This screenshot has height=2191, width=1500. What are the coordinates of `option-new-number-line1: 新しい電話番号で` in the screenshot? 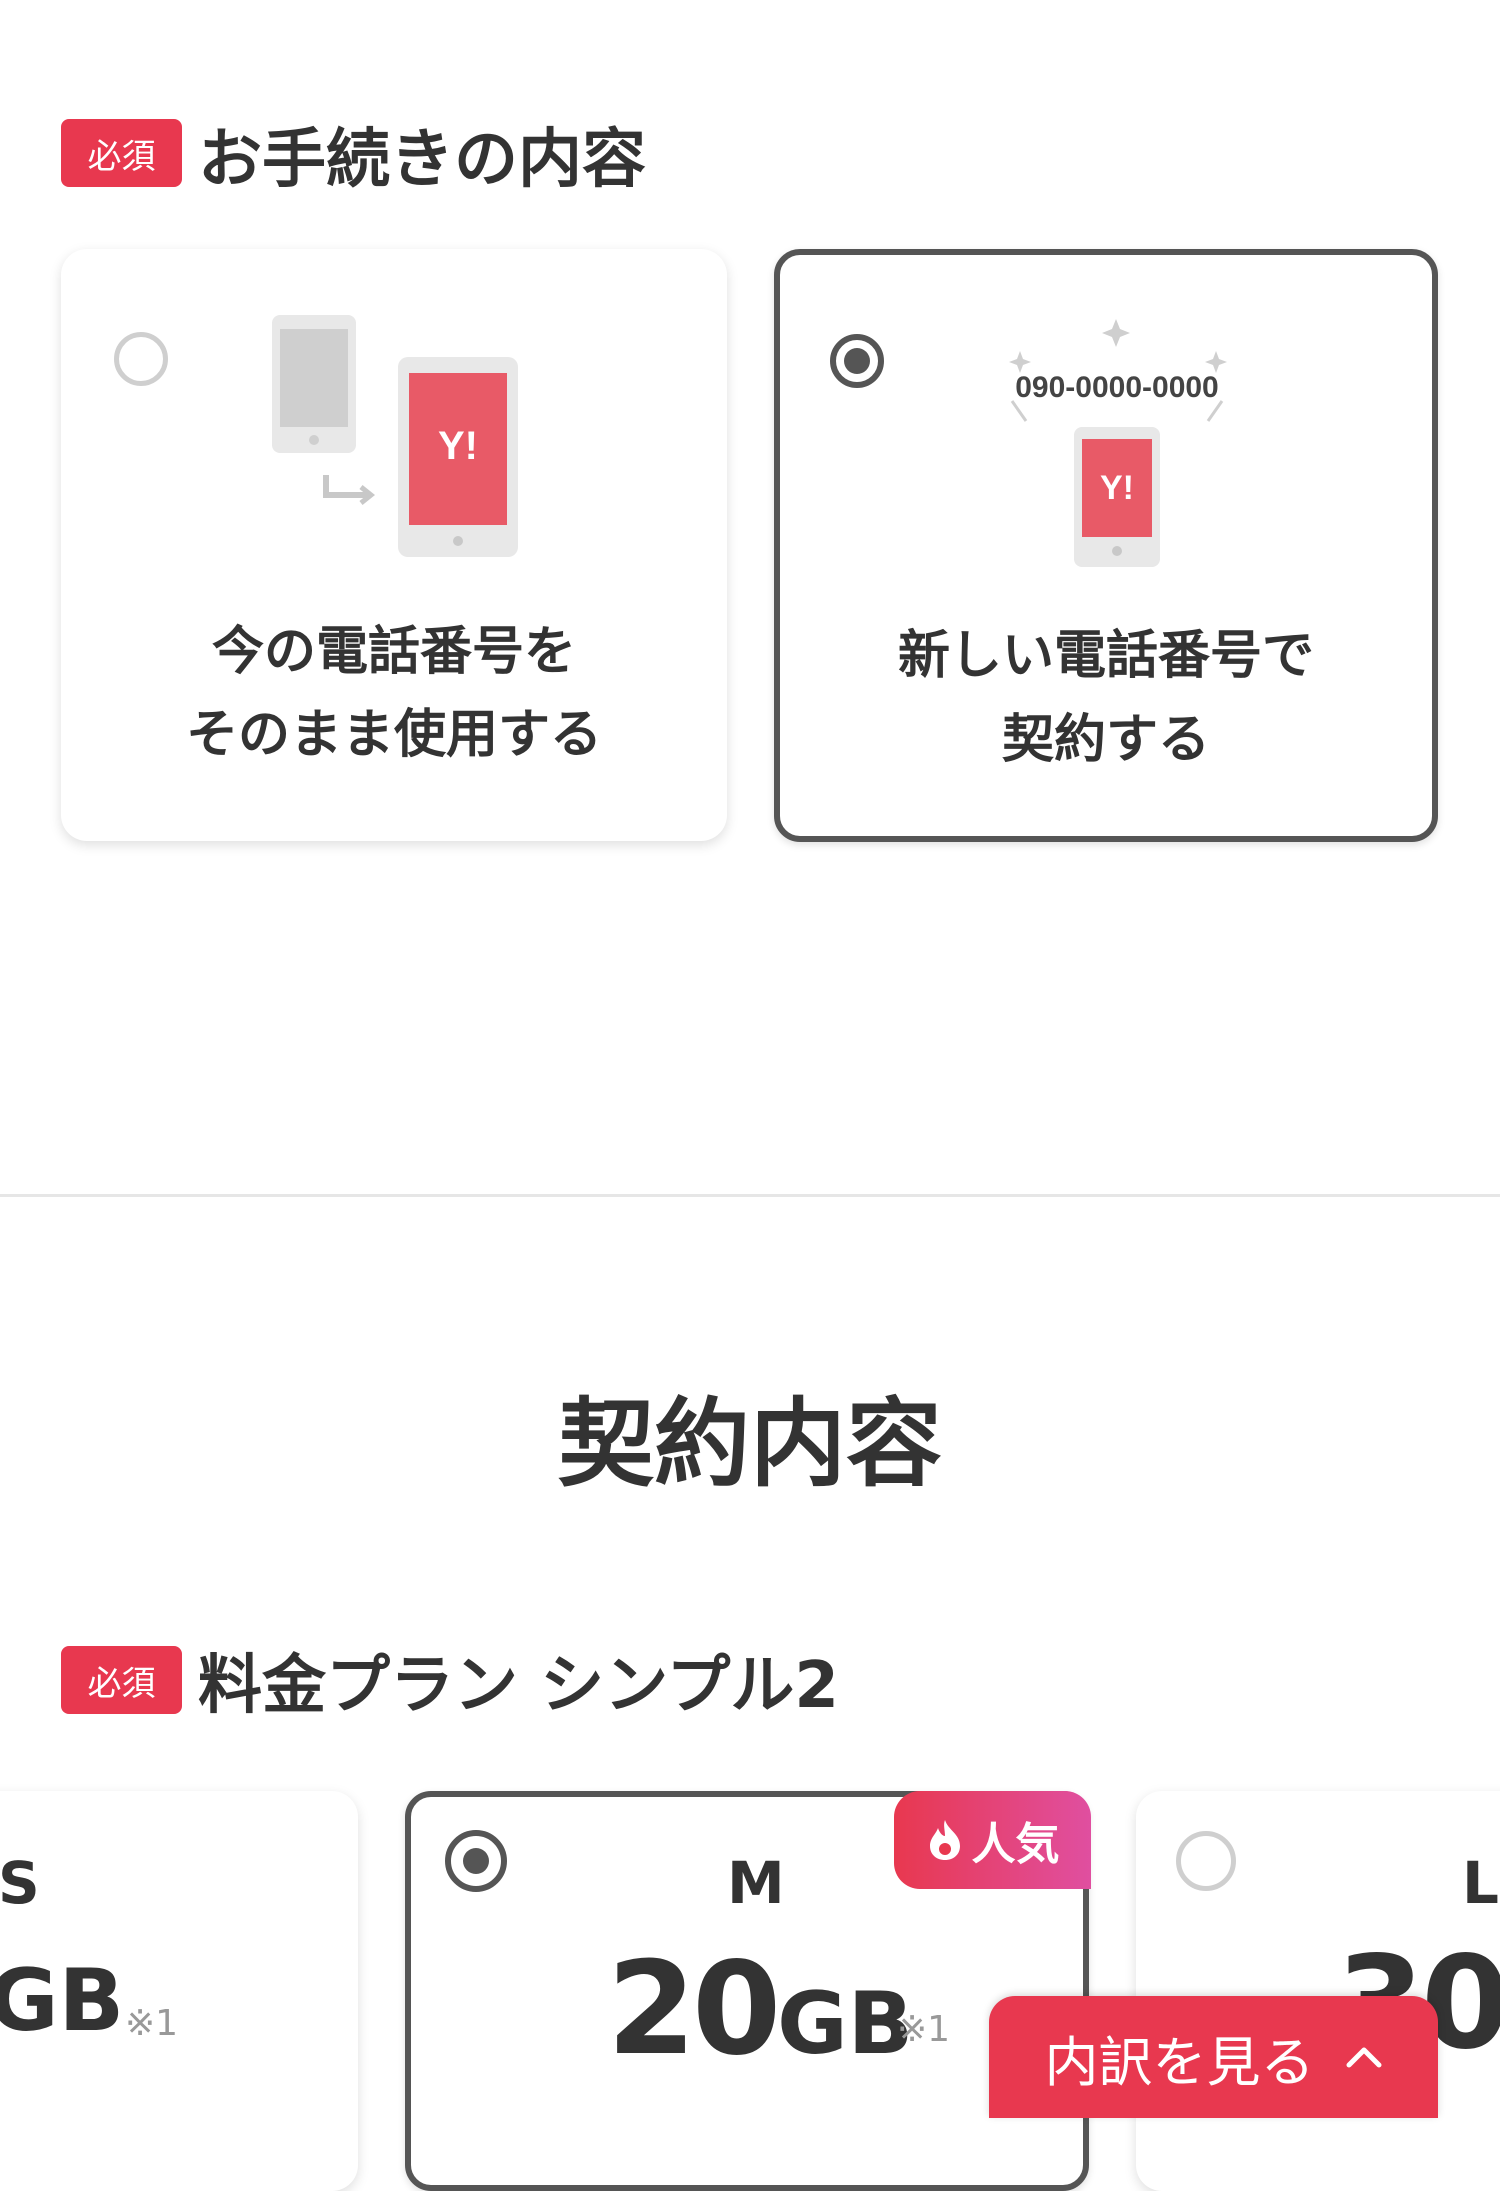 It's located at (1105, 656).